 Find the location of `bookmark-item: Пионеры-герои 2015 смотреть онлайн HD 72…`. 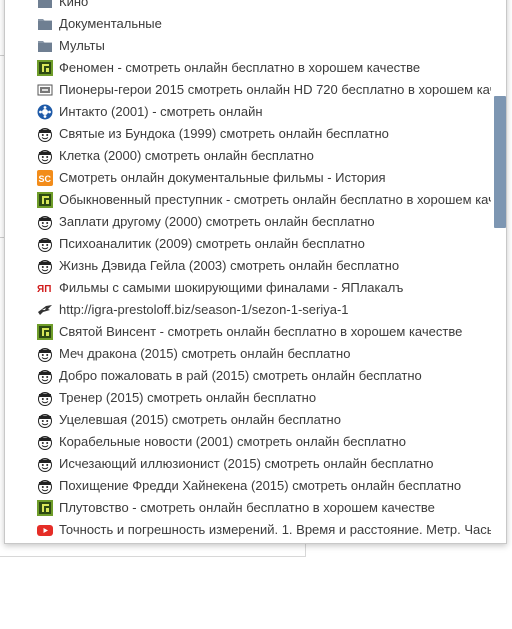

bookmark-item: Пионеры-герои 2015 смотреть онлайн HD 72… is located at coordinates (248, 90).